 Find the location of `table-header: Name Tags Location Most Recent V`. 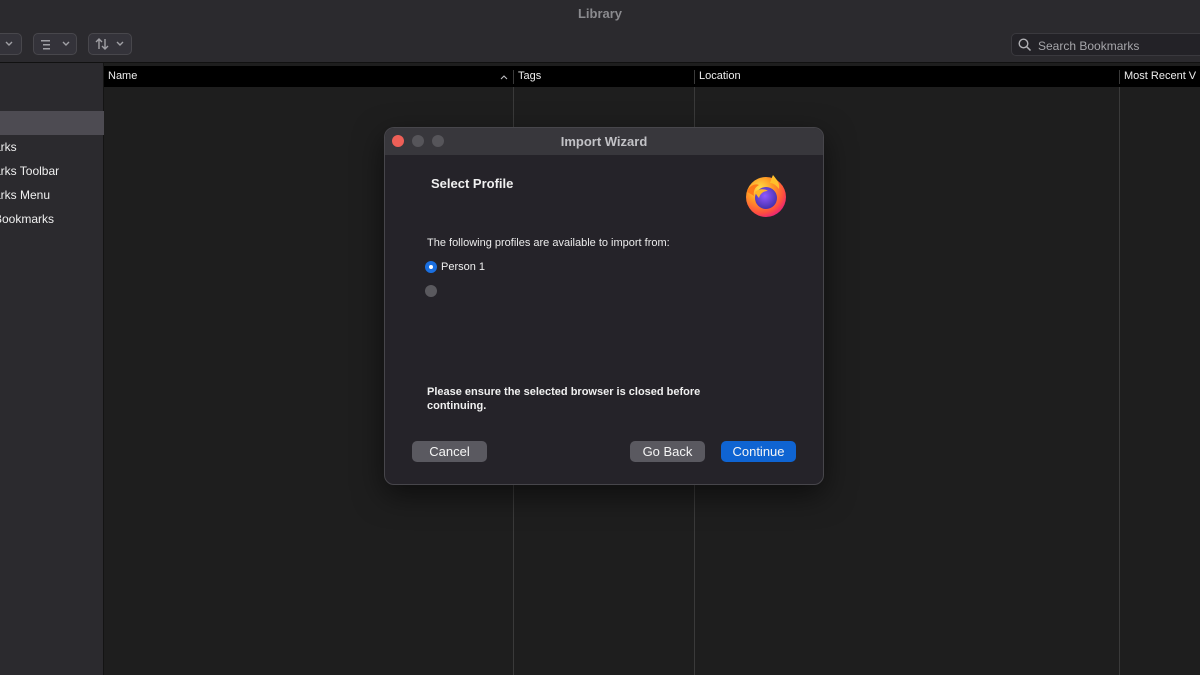

table-header: Name Tags Location Most Recent V is located at coordinates (652, 76).